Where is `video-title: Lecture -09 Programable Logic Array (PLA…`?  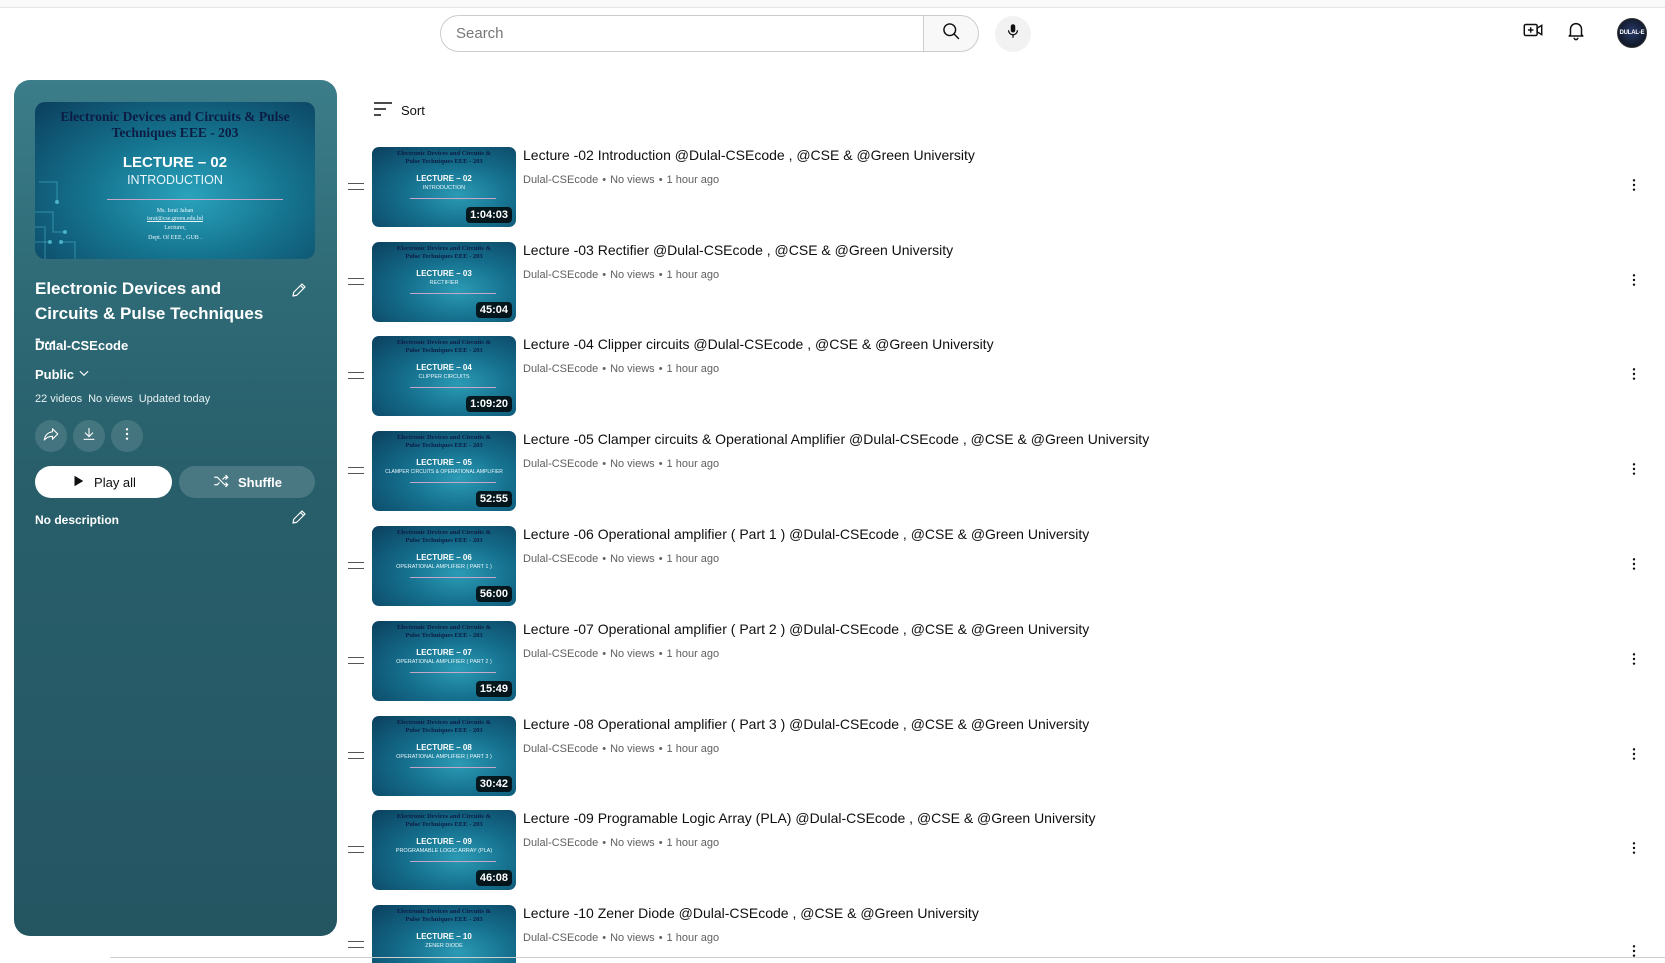
video-title: Lecture -09 Programable Logic Array (PLA… is located at coordinates (809, 818).